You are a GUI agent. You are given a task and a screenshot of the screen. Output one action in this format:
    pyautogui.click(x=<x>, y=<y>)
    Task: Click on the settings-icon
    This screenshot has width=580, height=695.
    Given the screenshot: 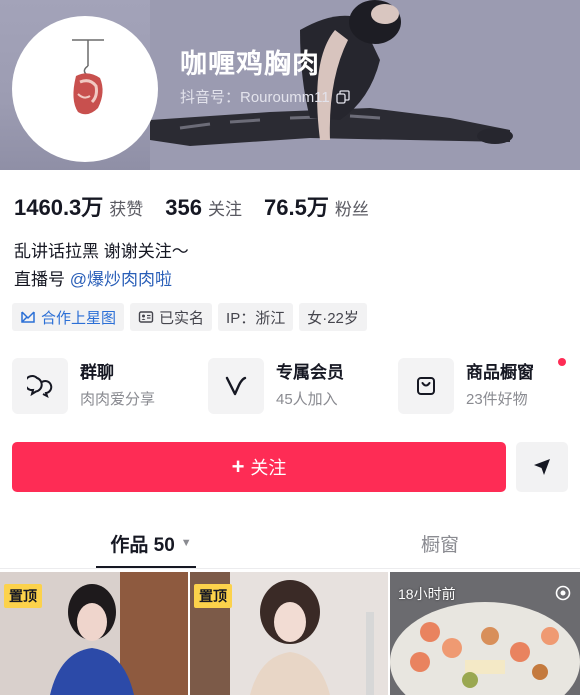 What is the action you would take?
    pyautogui.click(x=563, y=593)
    